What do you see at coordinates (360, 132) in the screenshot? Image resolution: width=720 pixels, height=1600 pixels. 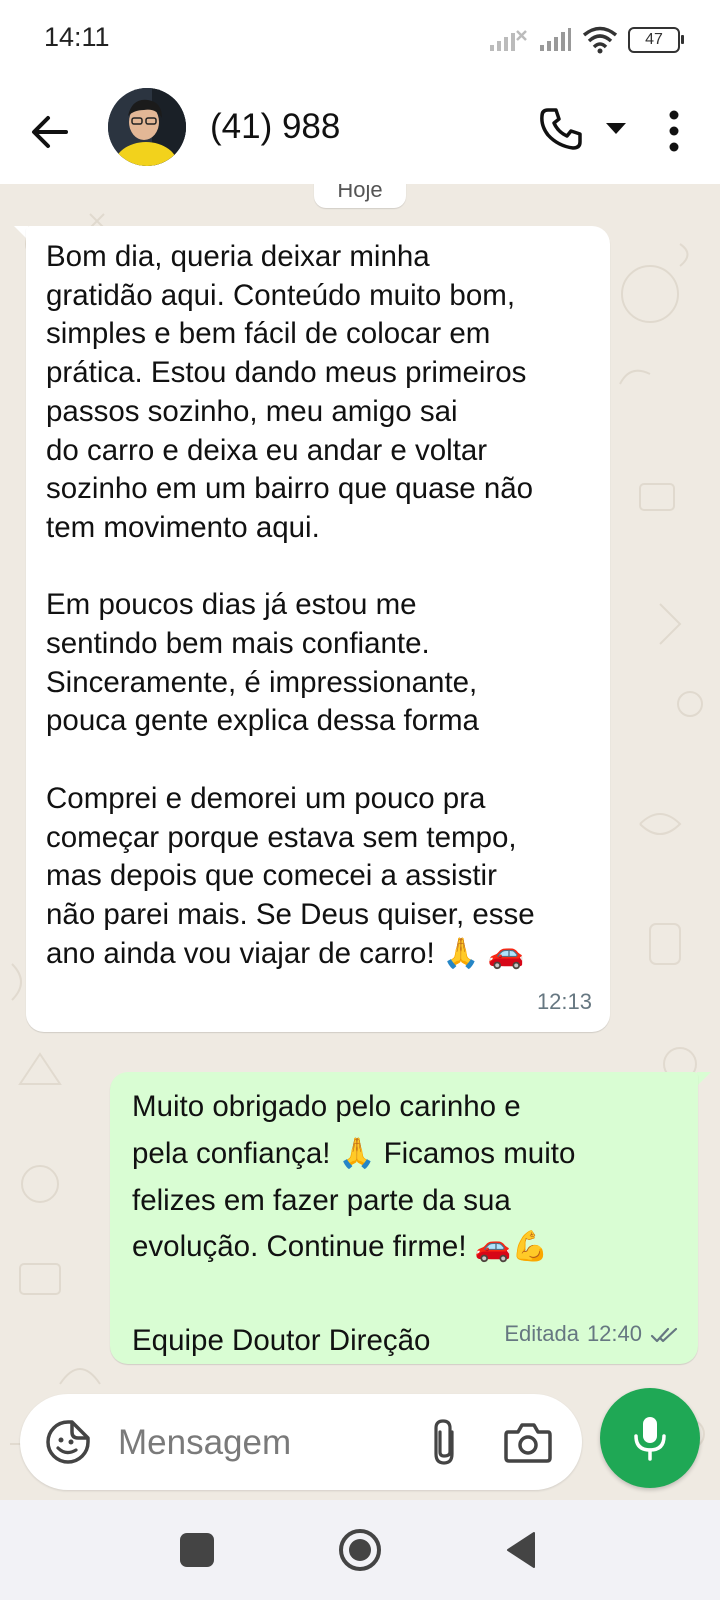 I see `chat-header: (41) 988` at bounding box center [360, 132].